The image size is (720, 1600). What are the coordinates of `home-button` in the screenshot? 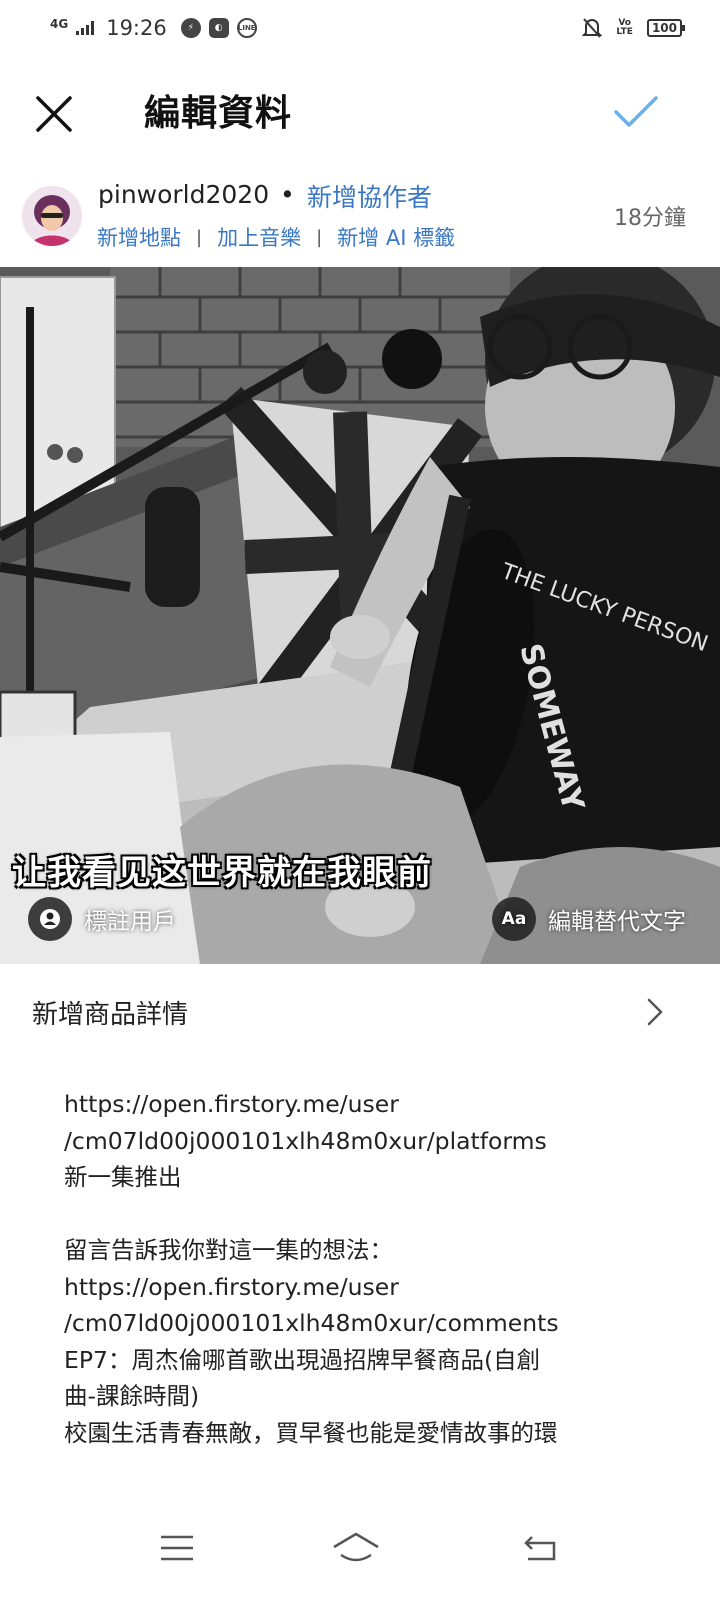 It's located at (356, 1548).